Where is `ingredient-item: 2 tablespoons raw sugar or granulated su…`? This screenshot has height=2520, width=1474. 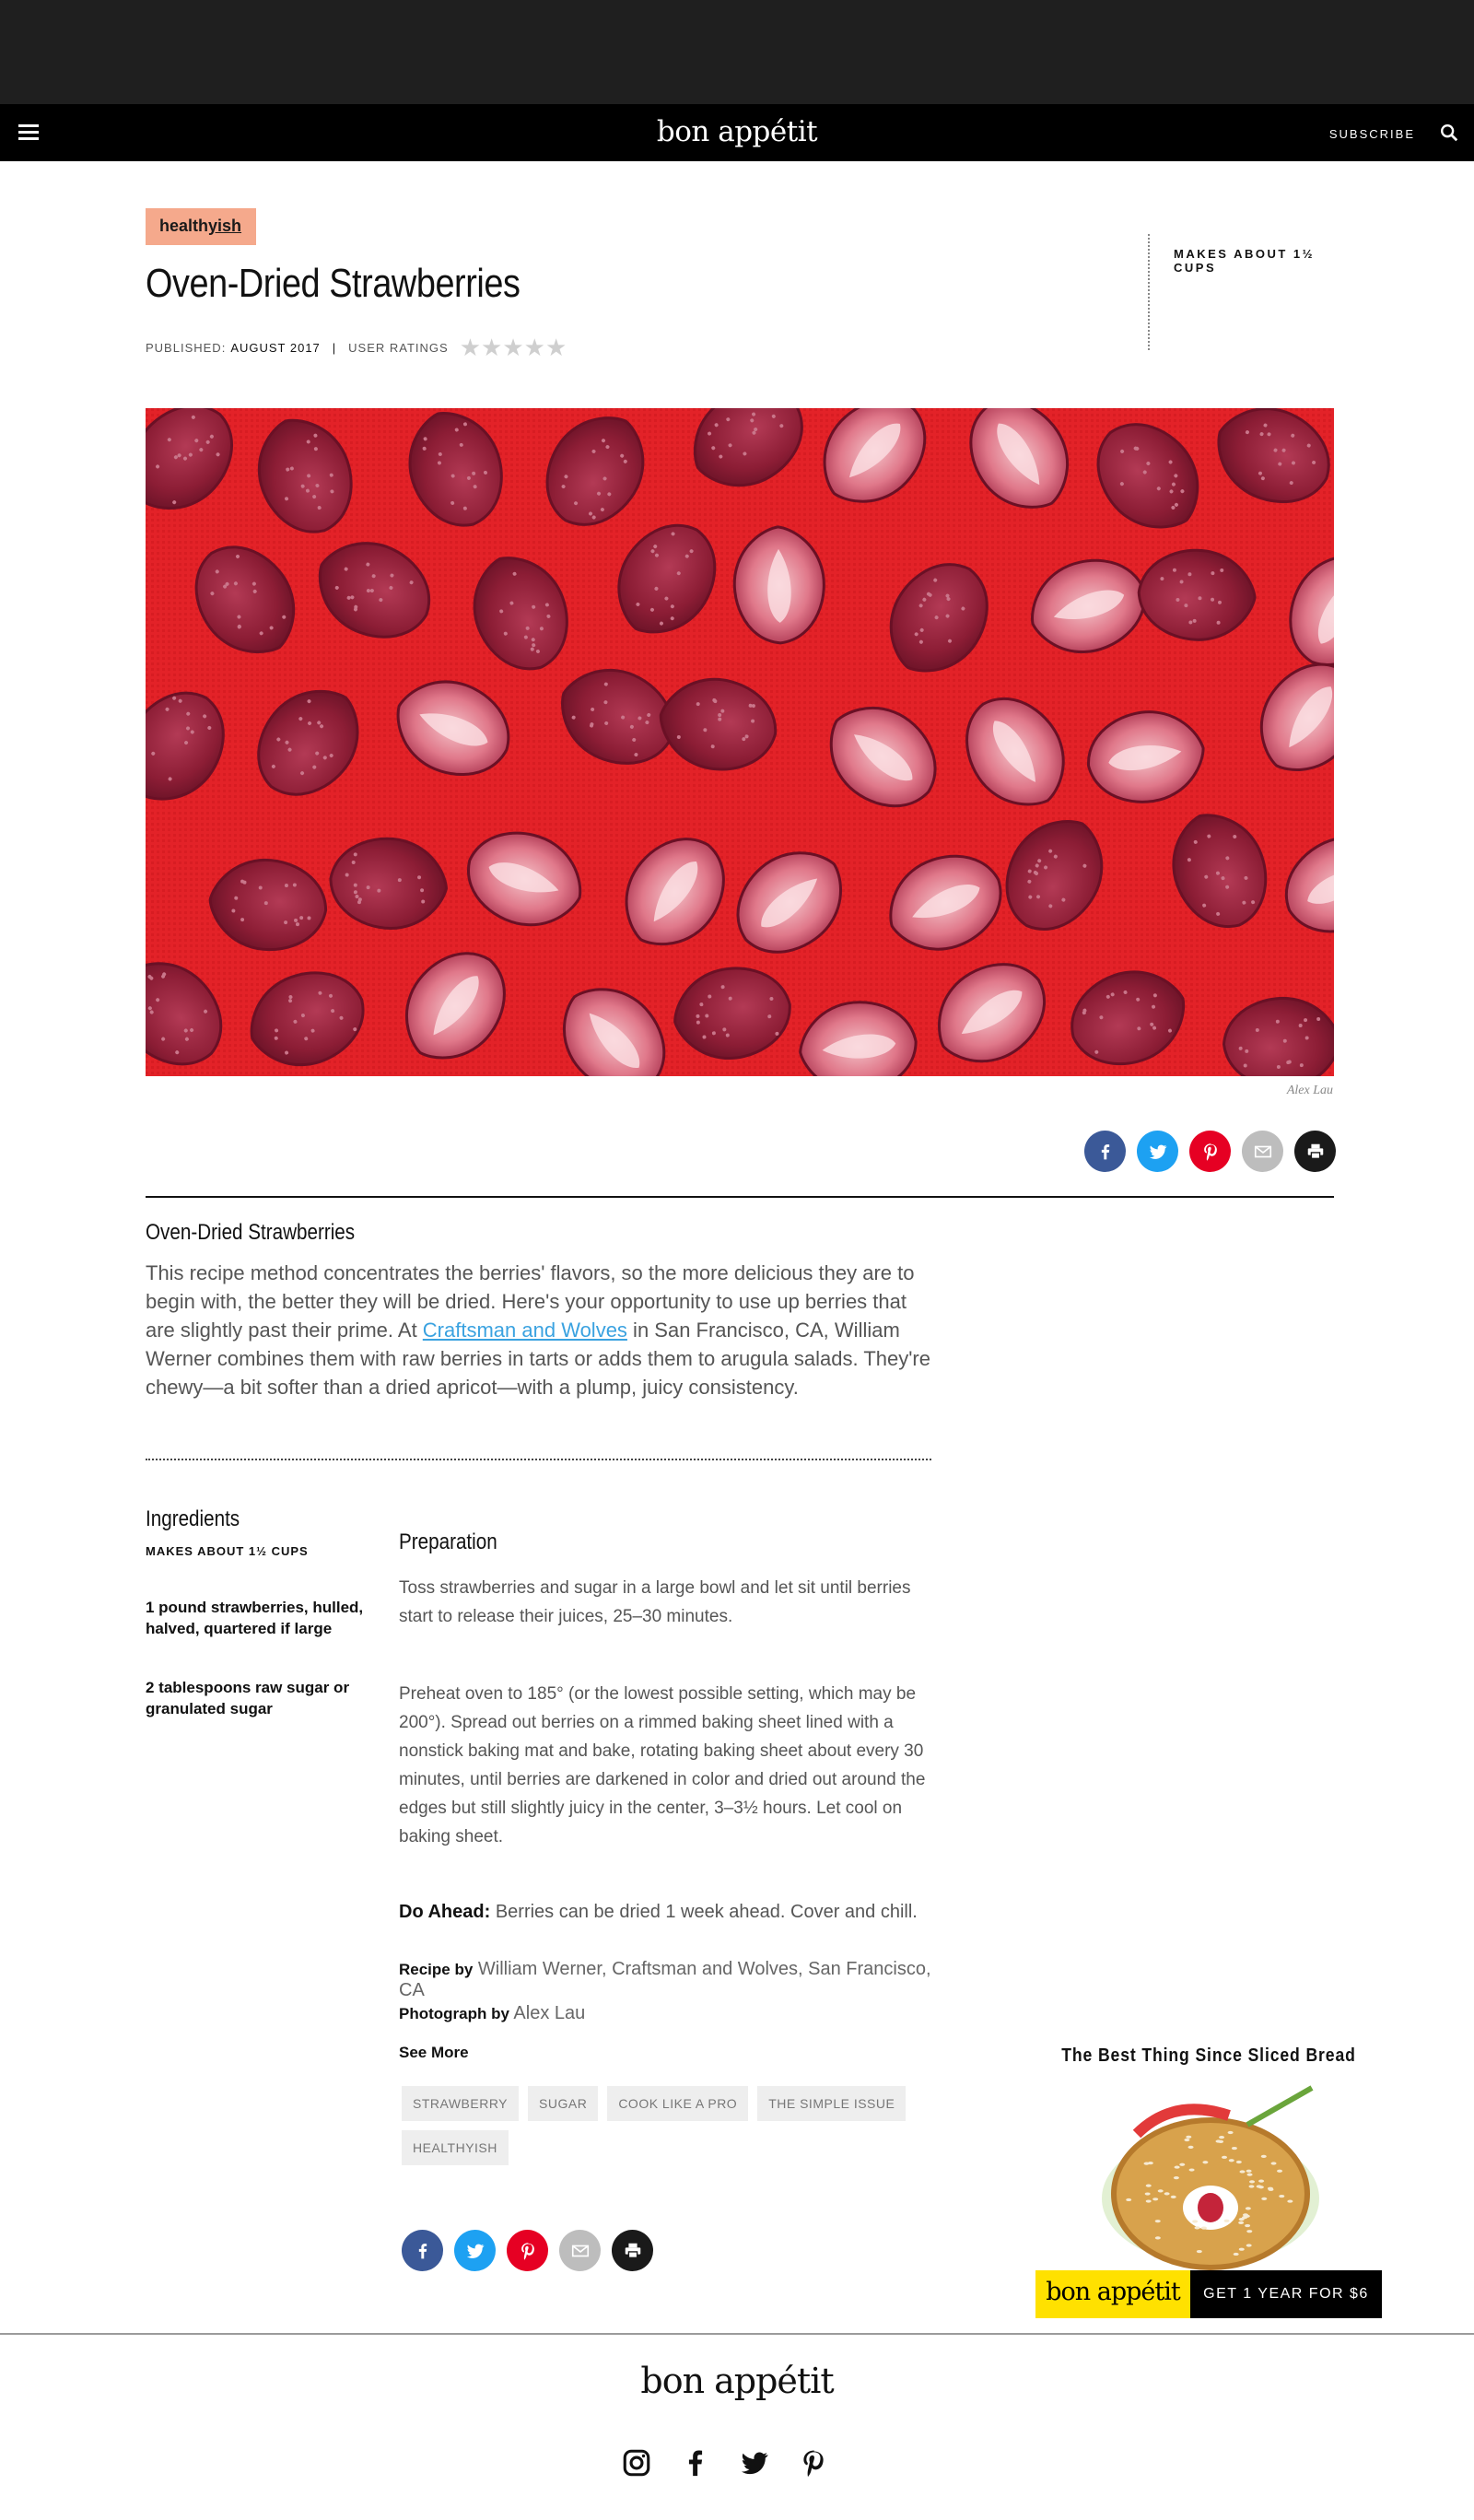
ingredient-item: 2 tablespoons raw sugar or granulated su… is located at coordinates (248, 1698).